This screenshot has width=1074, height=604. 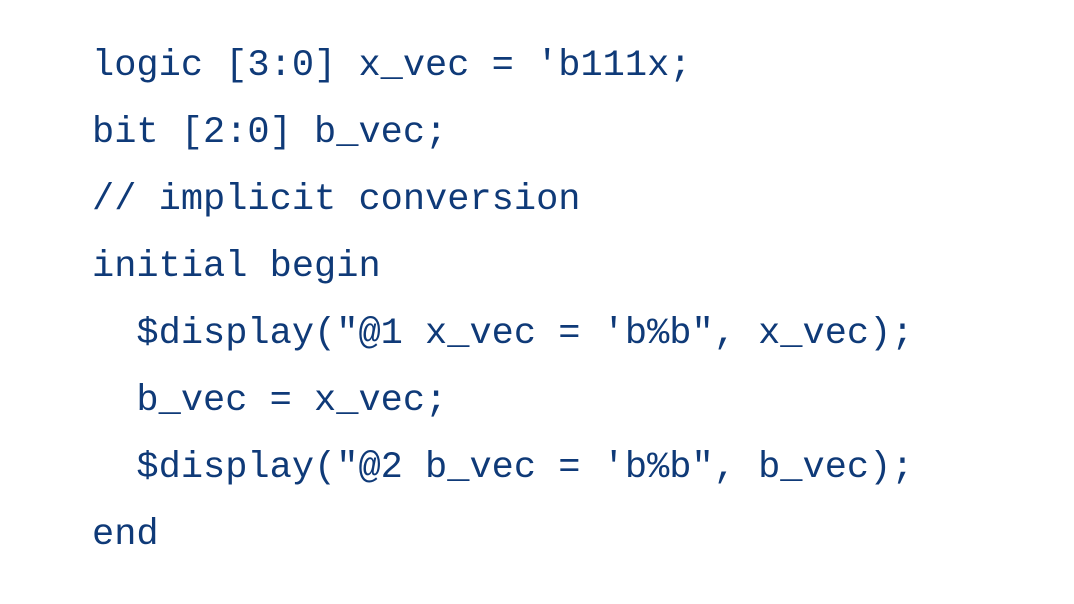 What do you see at coordinates (270, 133) in the screenshot?
I see `code-line-bit-declaration: bit [2:0] b_vec;` at bounding box center [270, 133].